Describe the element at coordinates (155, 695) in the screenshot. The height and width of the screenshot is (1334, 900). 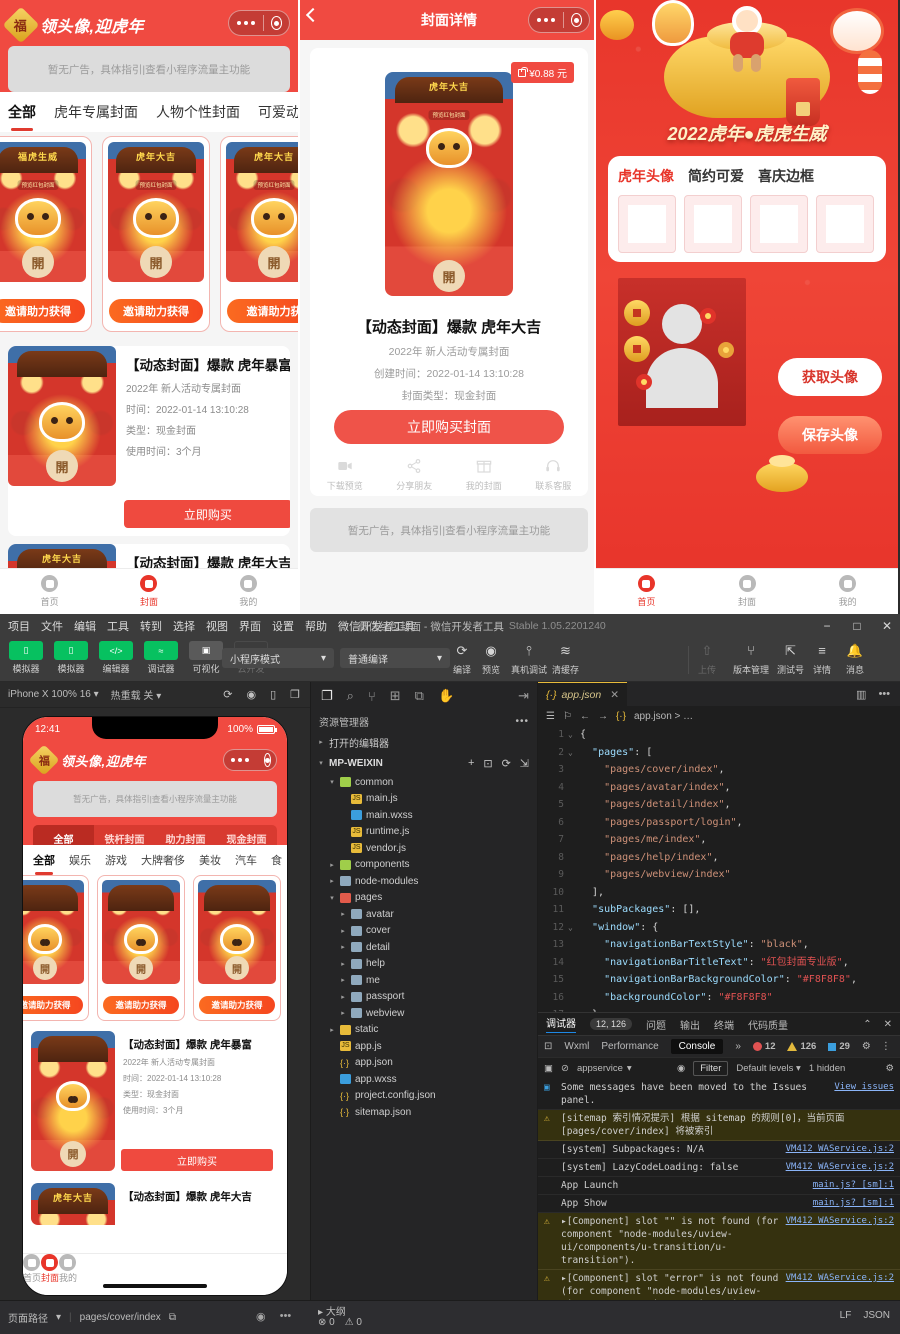
I see `simulator-toolbar: iPhone X 100% 16 ▾ 热重载 关 ▾ ⟳ ◉ ▯ ❐` at that location.